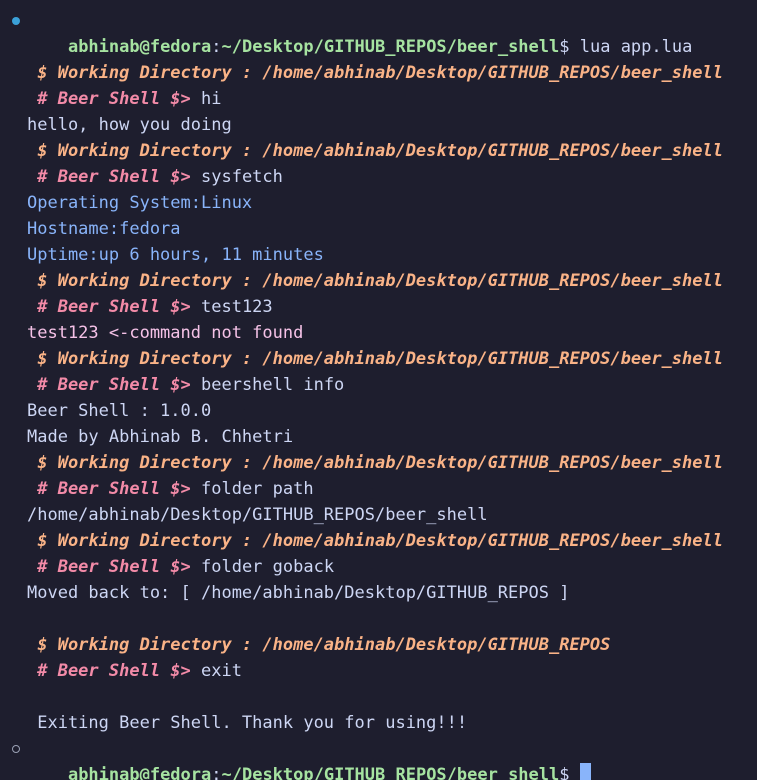 Image resolution: width=757 pixels, height=780 pixels. I want to click on beer-prompt-line: # Beer Shell $> hi, so click(378, 99).